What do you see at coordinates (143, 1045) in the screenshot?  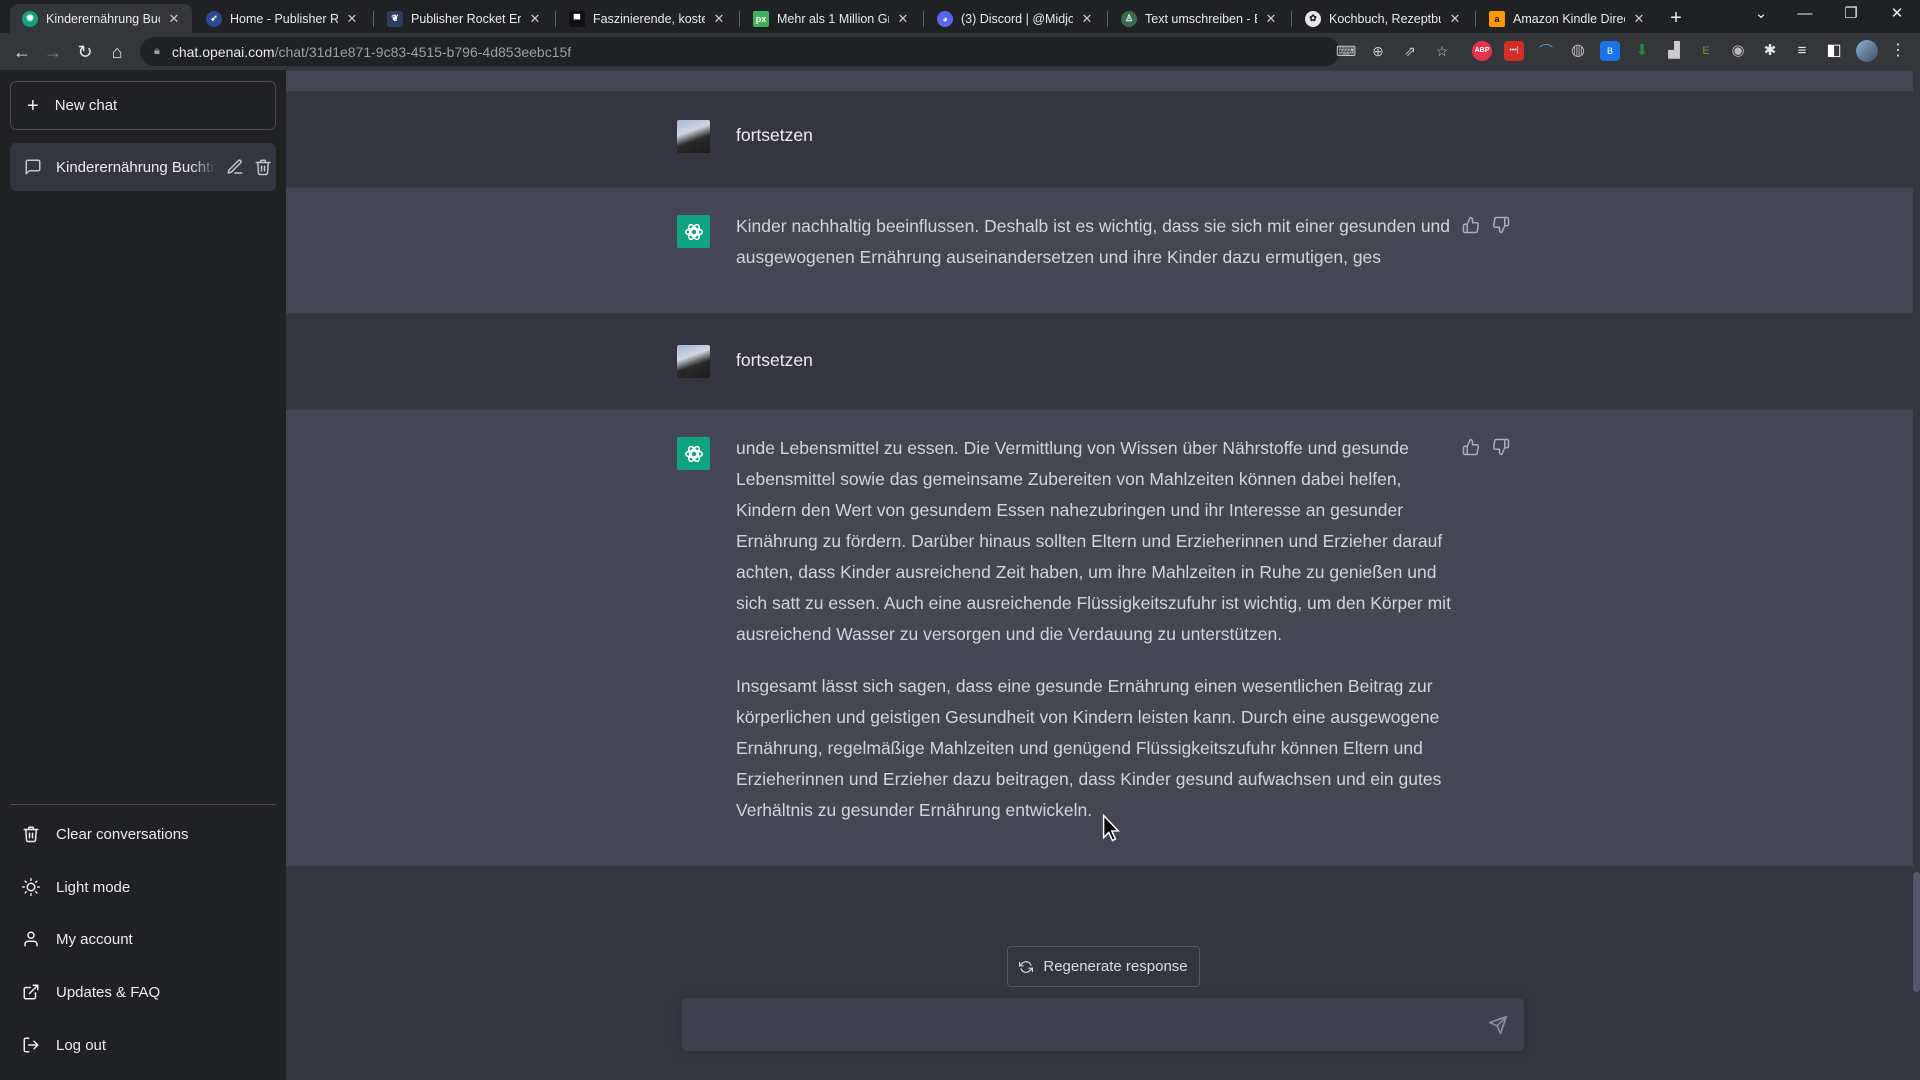 I see `log-out-button: Log out` at bounding box center [143, 1045].